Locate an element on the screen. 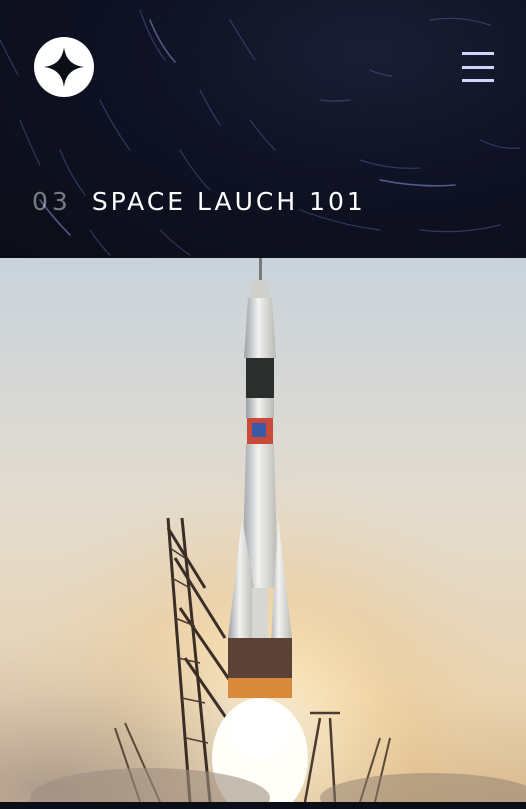 The image size is (526, 809). page-title: 03 SPACE LAUCH 101 is located at coordinates (199, 201).